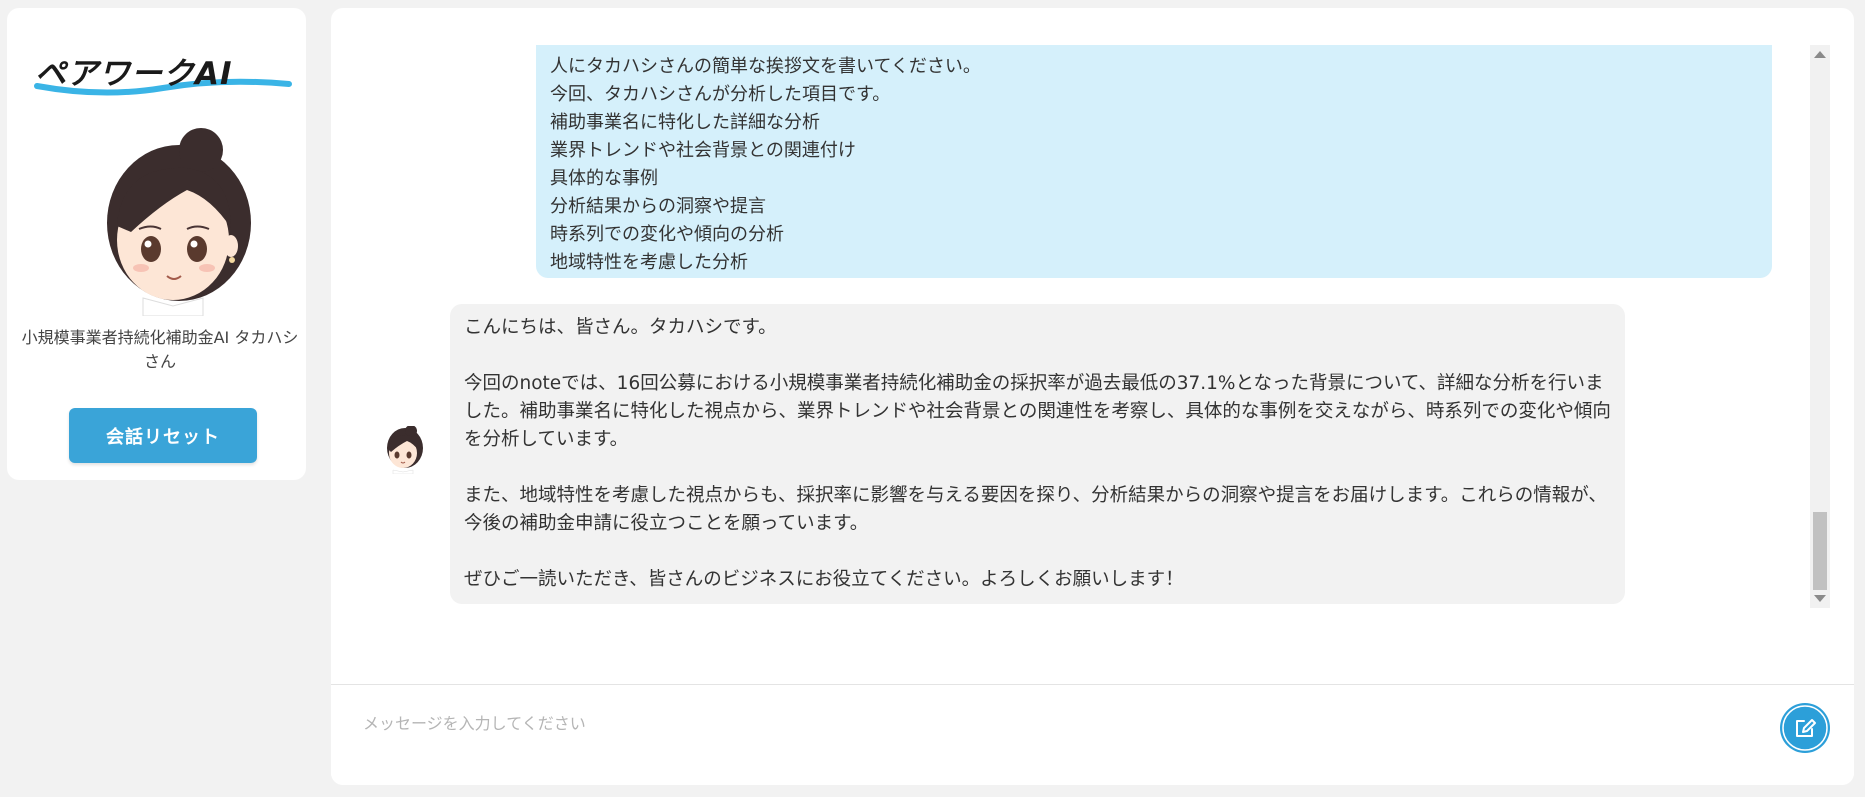  I want to click on logo-text: ペアワークAI, so click(134, 74).